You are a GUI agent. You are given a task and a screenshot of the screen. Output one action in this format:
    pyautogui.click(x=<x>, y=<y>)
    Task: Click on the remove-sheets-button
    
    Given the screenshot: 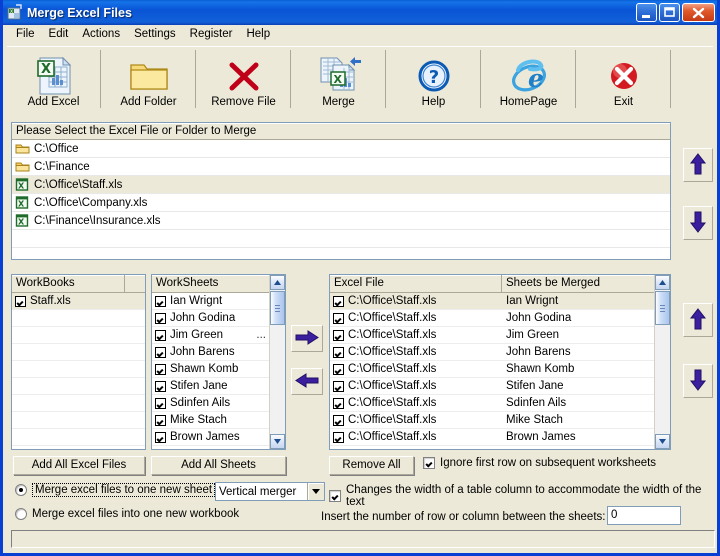 What is the action you would take?
    pyautogui.click(x=307, y=381)
    